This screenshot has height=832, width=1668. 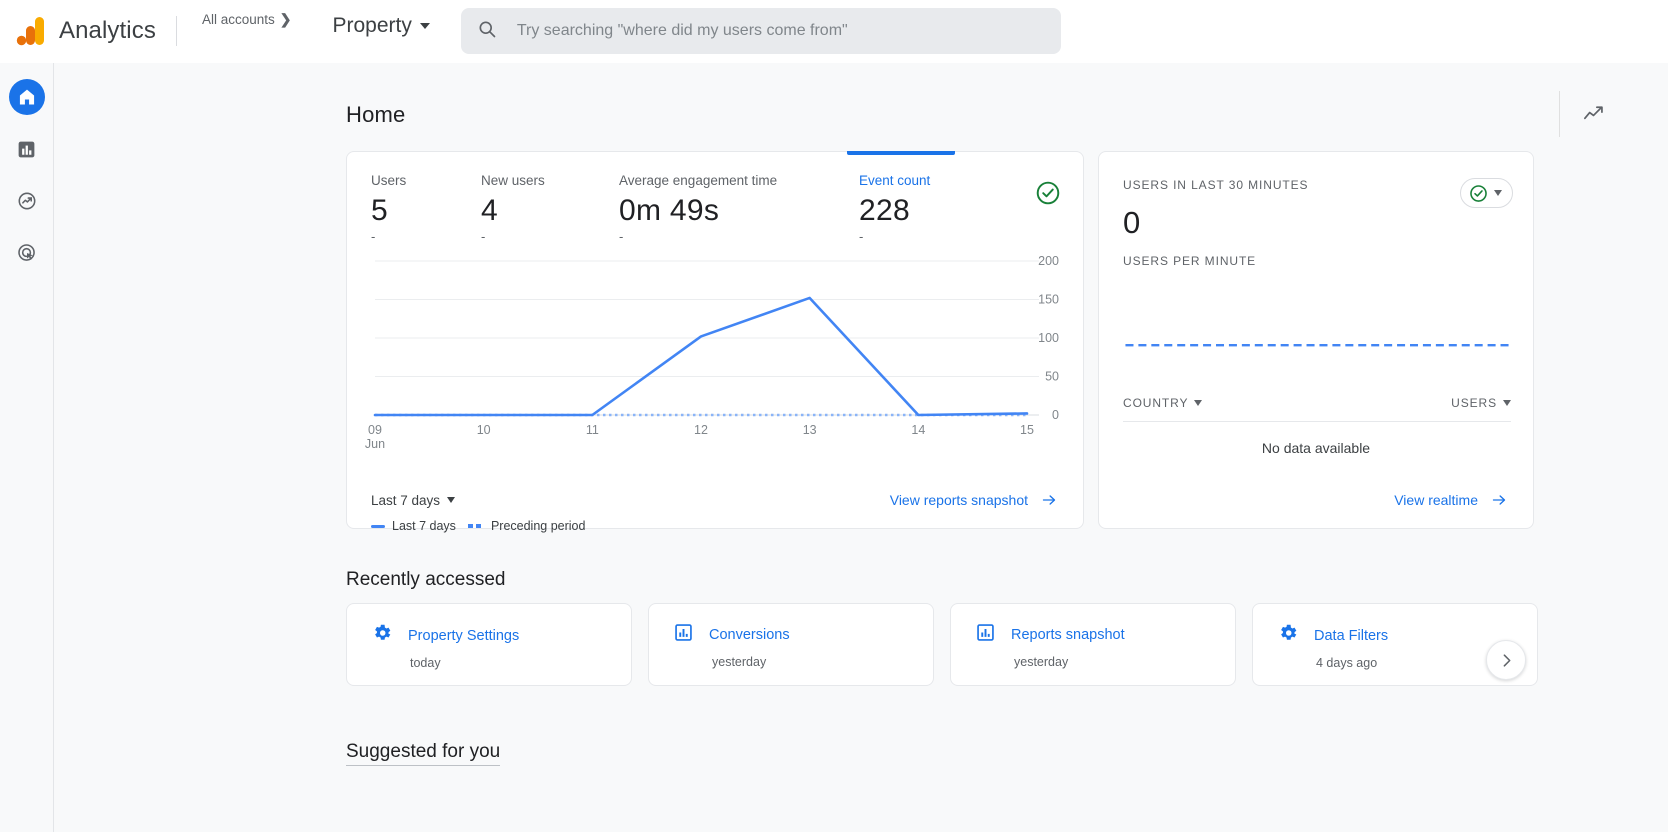 I want to click on selected-metric-underline, so click(x=901, y=153).